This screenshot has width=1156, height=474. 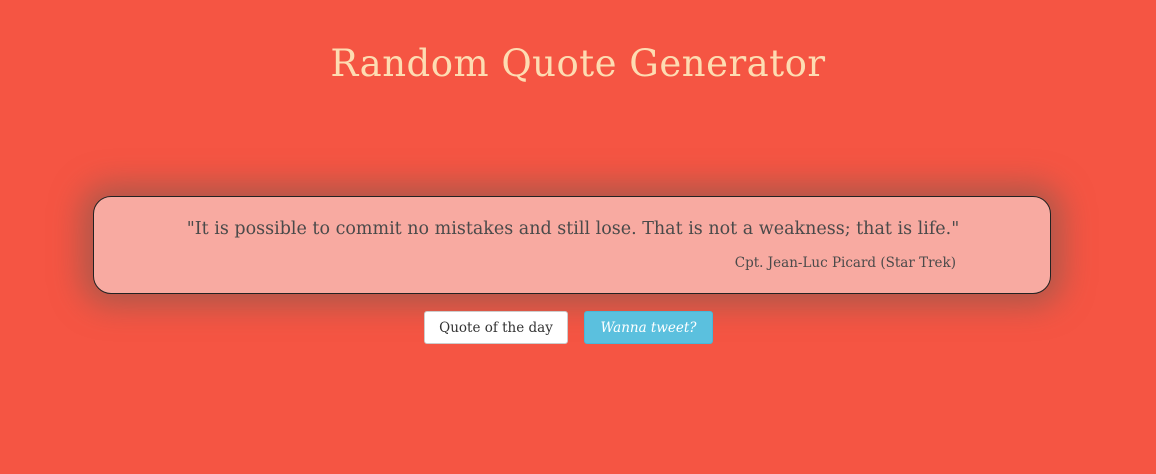 I want to click on quote-author: Cpt. Jean-Luc Picard (Star Trek), so click(x=845, y=263).